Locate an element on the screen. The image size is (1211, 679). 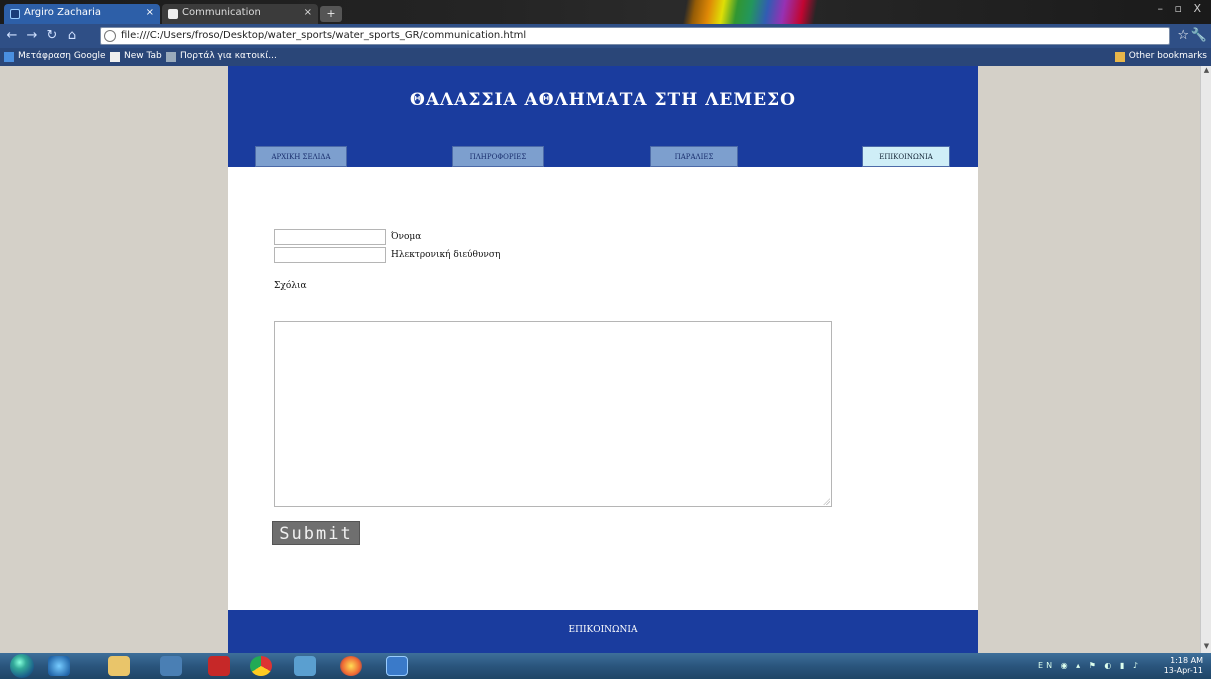
bookmark-label: Μετάφραση Google is located at coordinates (62, 56).